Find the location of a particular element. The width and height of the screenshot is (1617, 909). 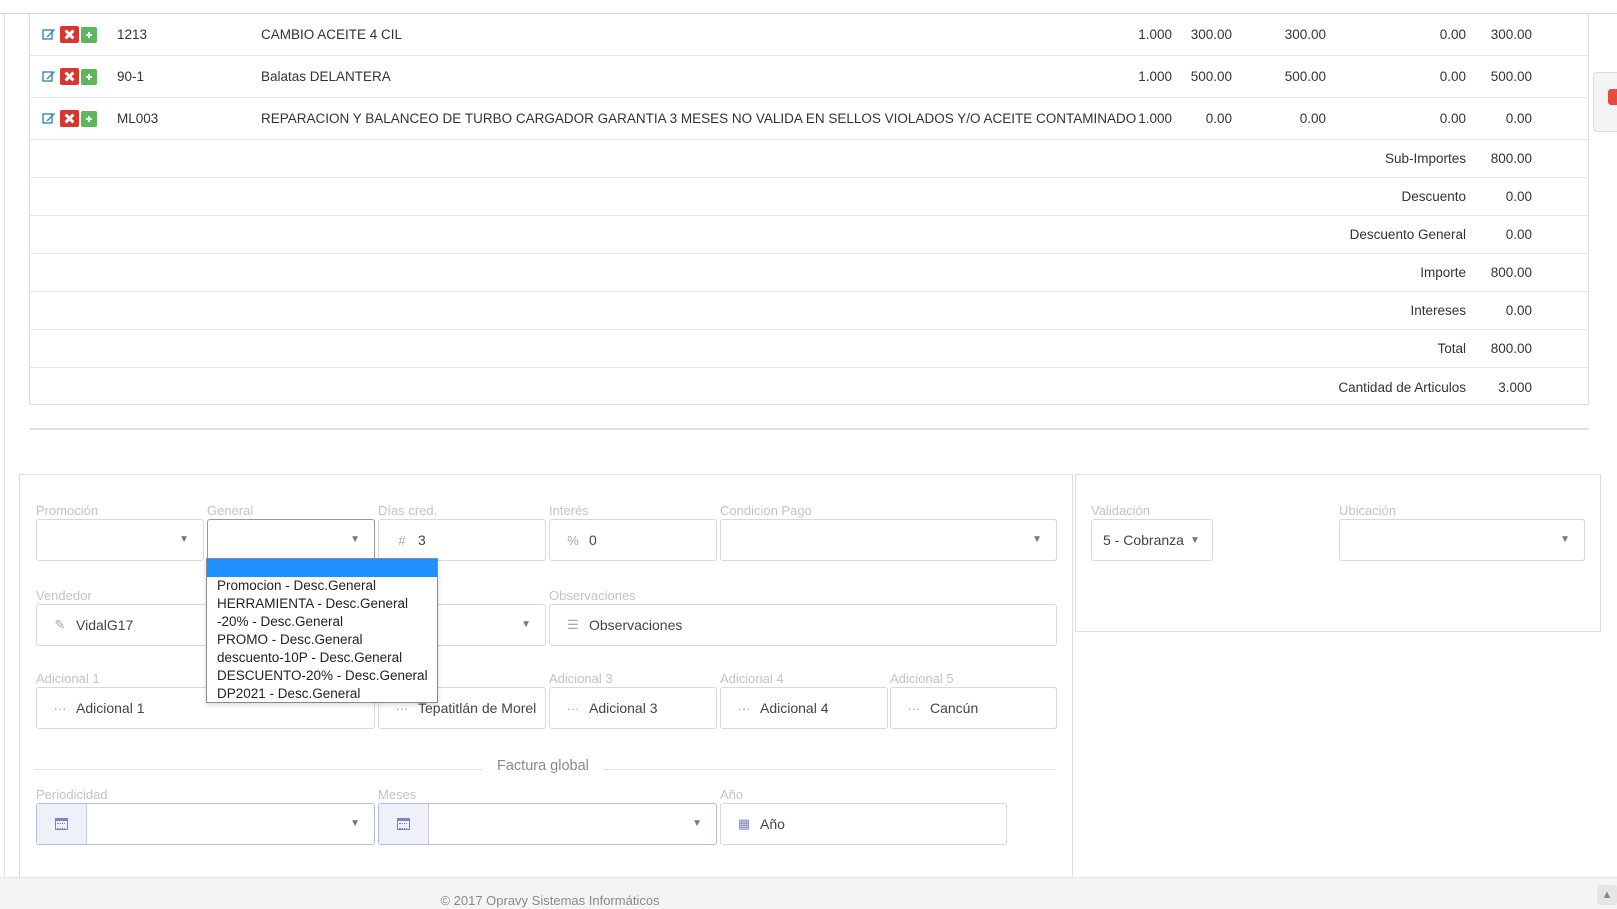

item-description: Balatas DELANTERA is located at coordinates (326, 76).